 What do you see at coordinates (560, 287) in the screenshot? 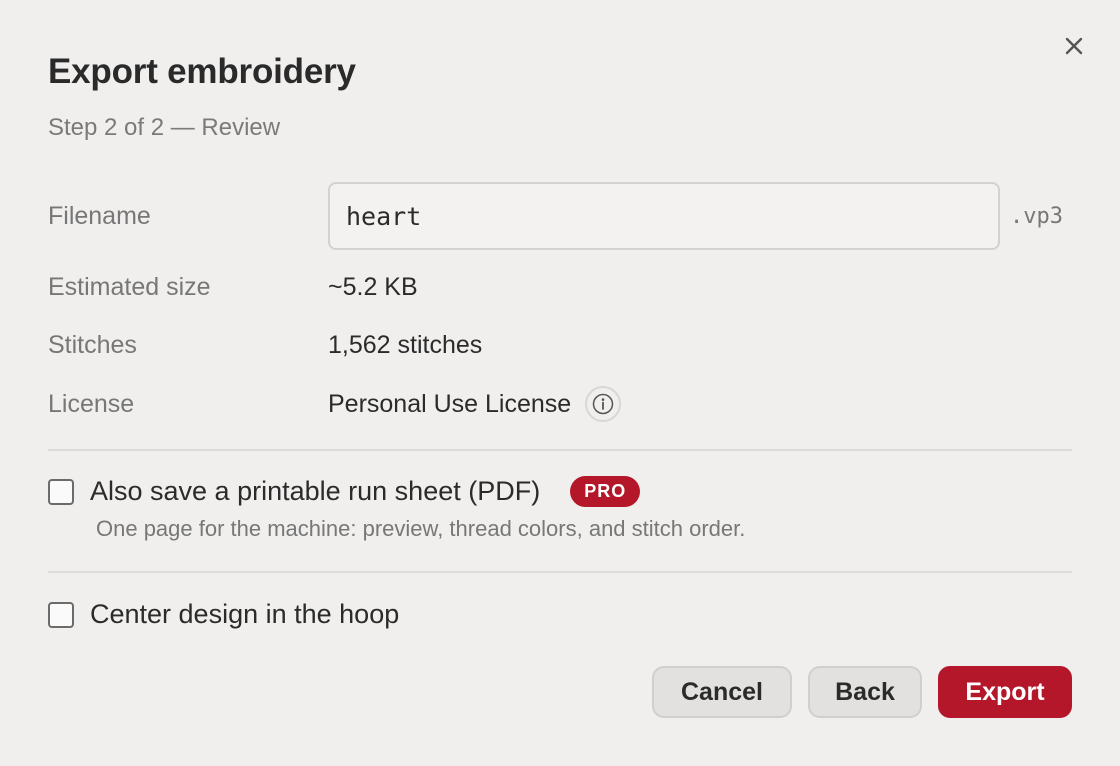
I see `estimated-size-row: Estimated size ~5.2 KB` at bounding box center [560, 287].